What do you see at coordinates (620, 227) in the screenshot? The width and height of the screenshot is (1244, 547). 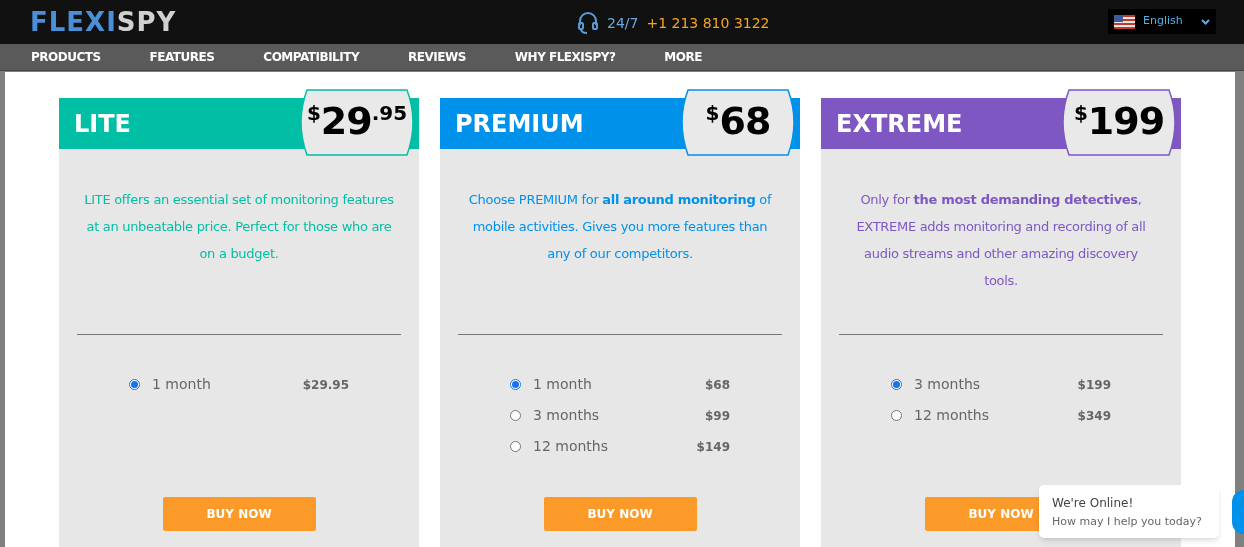 I see `plan-description: Choose PREMIUM for all around monitoring of mobile activities. Gives you more features than any of our competitors.` at bounding box center [620, 227].